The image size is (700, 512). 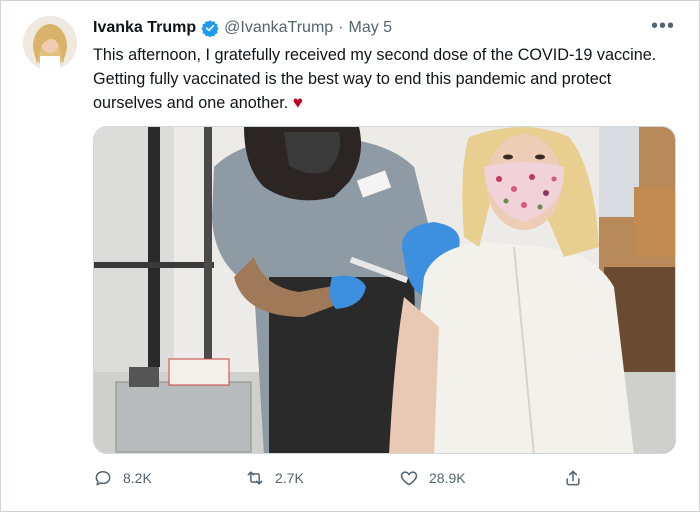 What do you see at coordinates (447, 478) in the screenshot?
I see `like-count: 28.9K` at bounding box center [447, 478].